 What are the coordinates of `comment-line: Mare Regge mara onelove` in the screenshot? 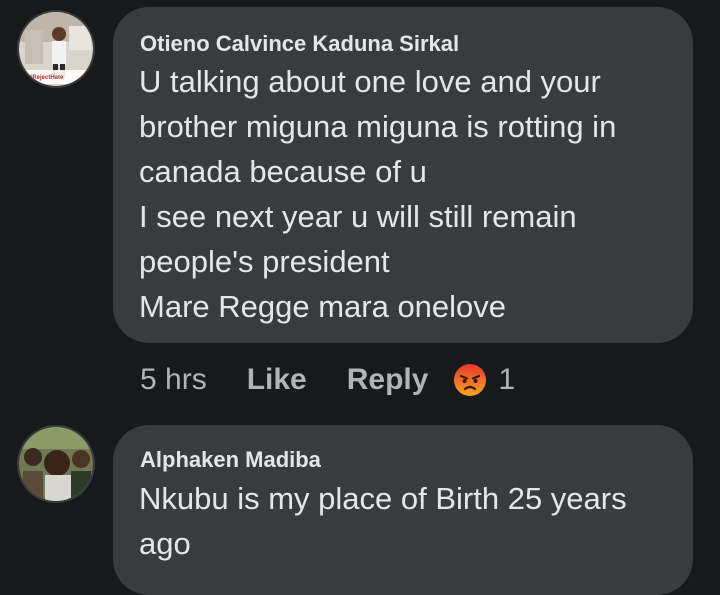 It's located at (323, 306).